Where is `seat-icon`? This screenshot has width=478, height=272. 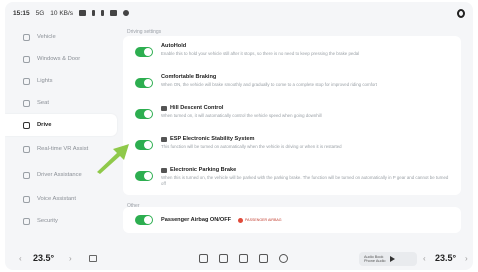
seat-icon is located at coordinates (26, 103).